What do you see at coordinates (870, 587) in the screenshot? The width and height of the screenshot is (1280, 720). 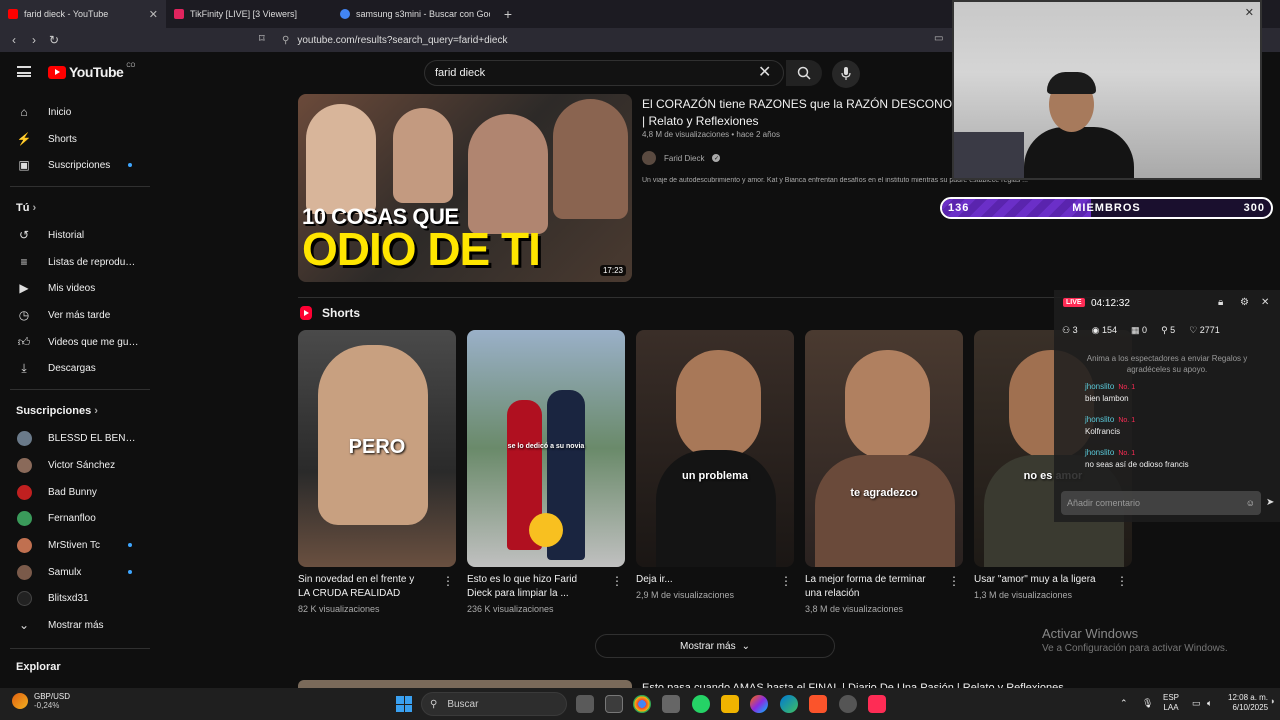 I see `short-title: La mejor forma de terminar una relación` at bounding box center [870, 587].